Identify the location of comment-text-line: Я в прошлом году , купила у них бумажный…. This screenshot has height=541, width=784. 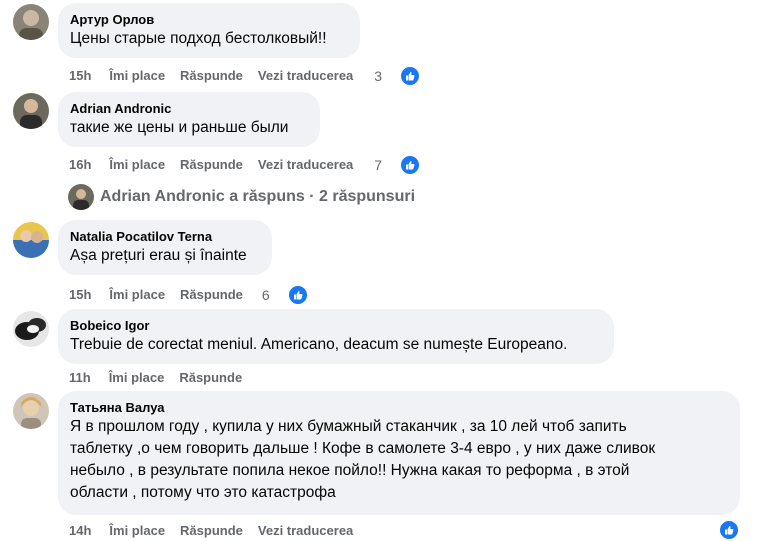
(348, 426).